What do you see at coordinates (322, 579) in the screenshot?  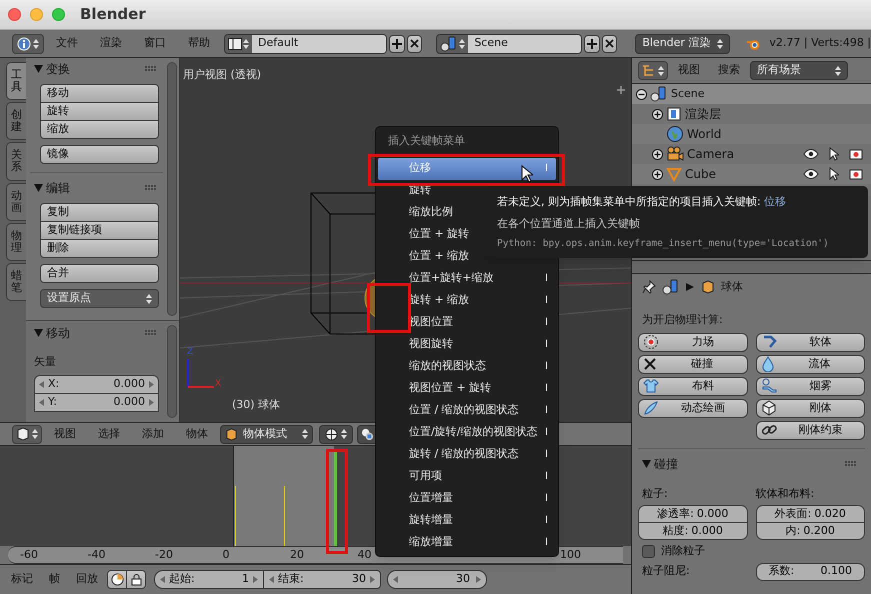 I see `end-field: 结束: 30` at bounding box center [322, 579].